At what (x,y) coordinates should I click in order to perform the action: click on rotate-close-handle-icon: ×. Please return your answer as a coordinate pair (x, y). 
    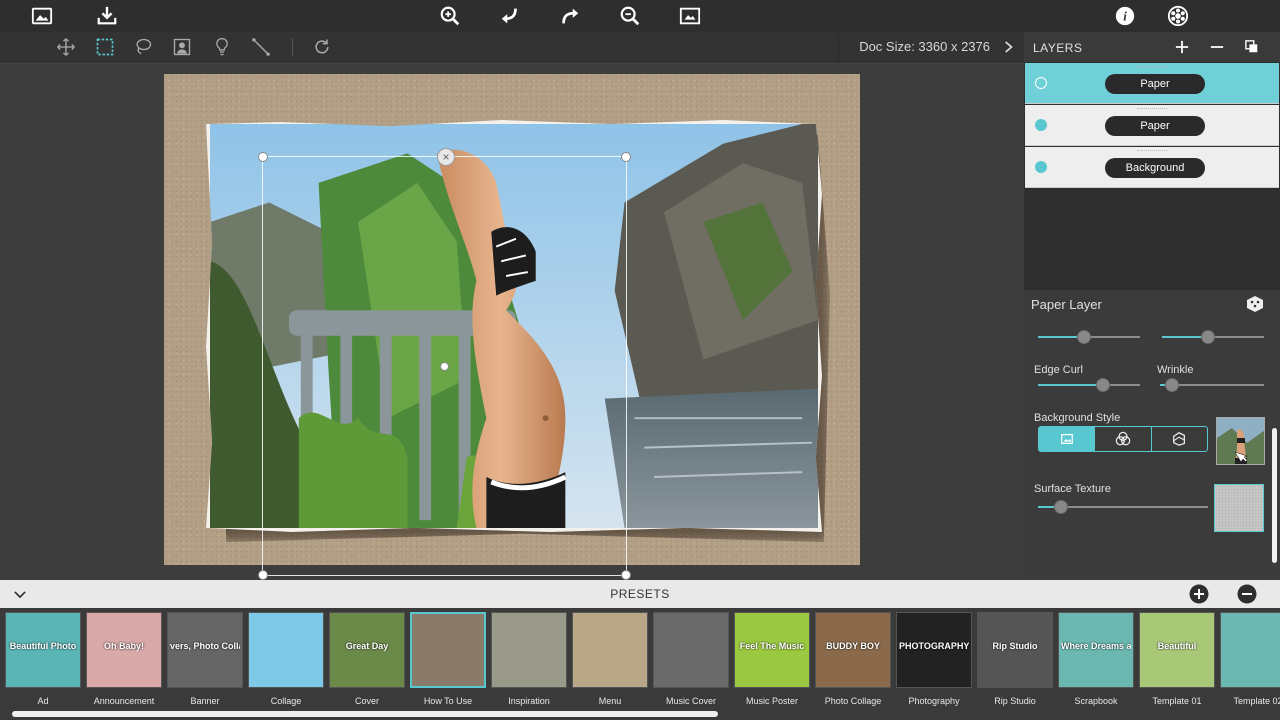
    Looking at the image, I should click on (446, 157).